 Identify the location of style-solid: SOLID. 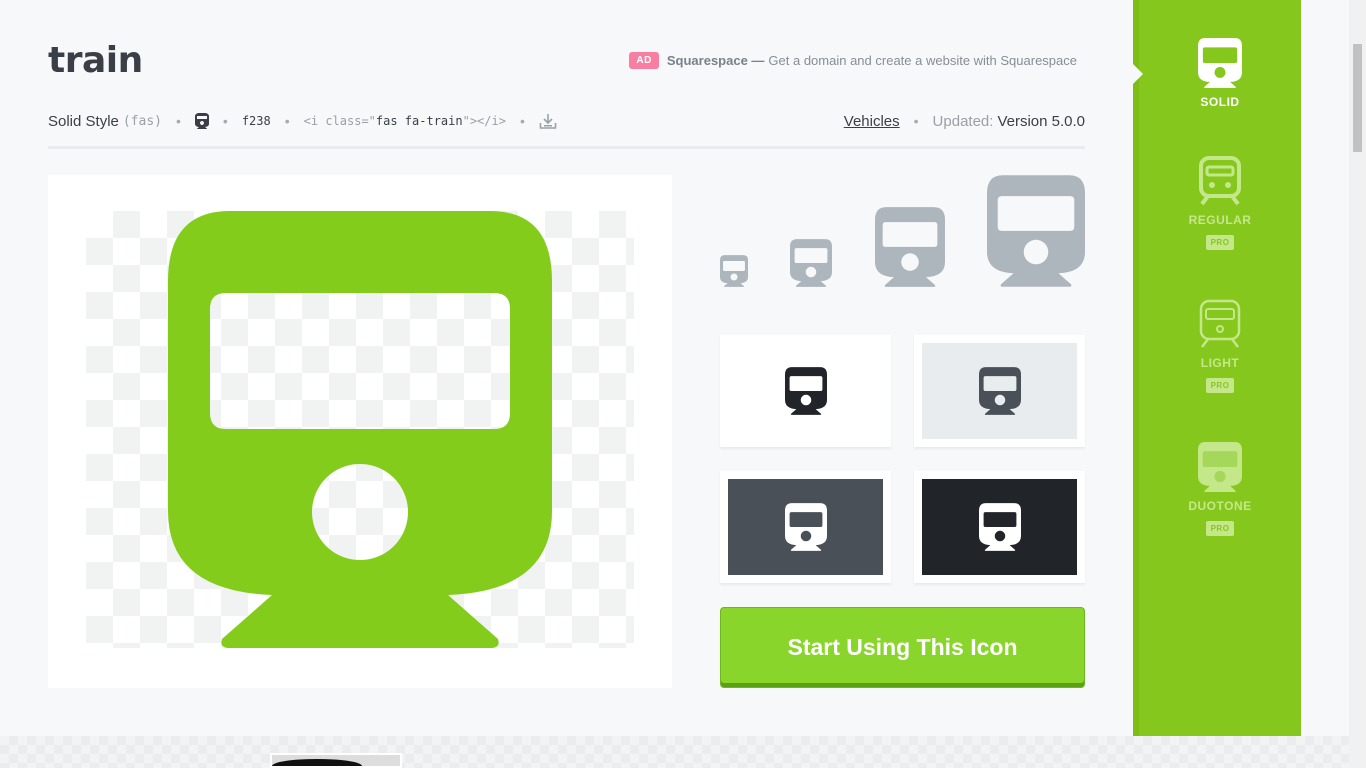
(1220, 73).